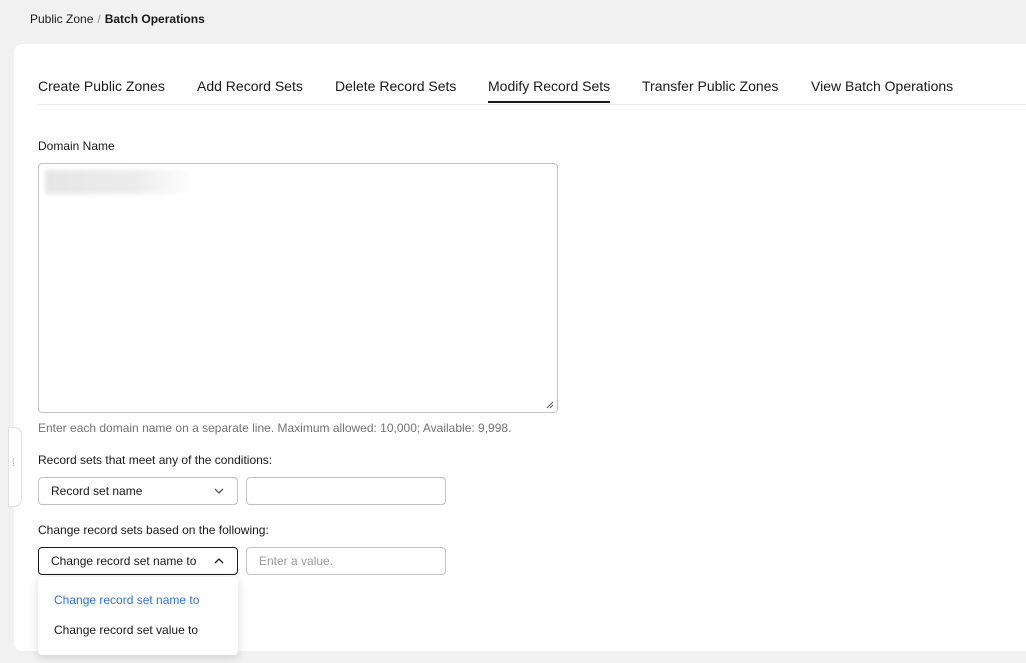  What do you see at coordinates (13, 463) in the screenshot?
I see `collapse-handle-icon: ⁞` at bounding box center [13, 463].